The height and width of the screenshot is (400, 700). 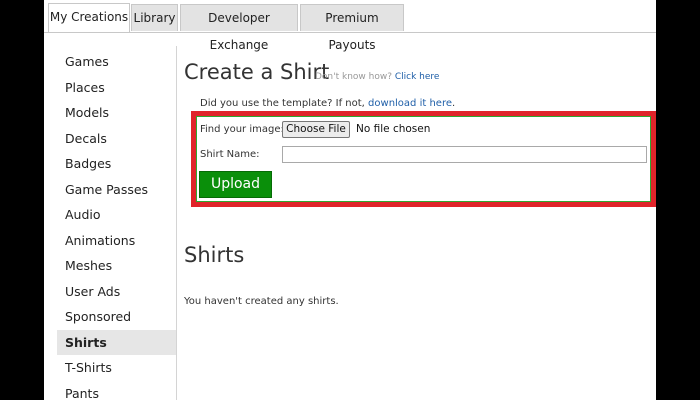 I want to click on shirt-name-input, so click(x=464, y=154).